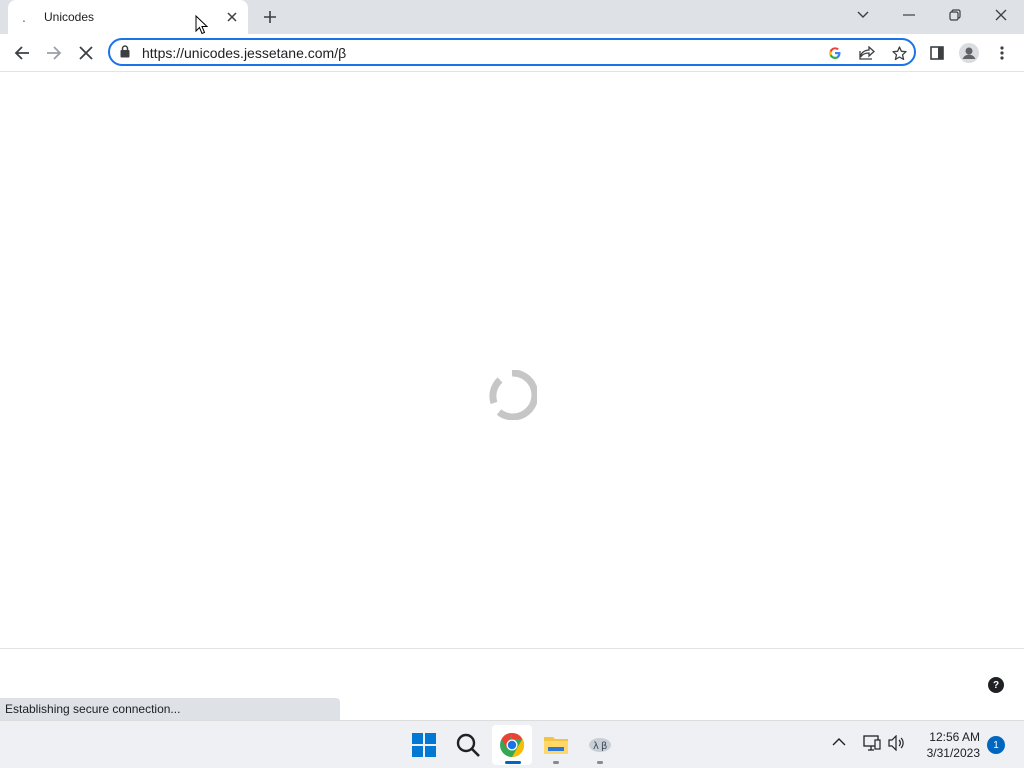 The width and height of the screenshot is (1024, 768). Describe the element at coordinates (835, 53) in the screenshot. I see `google-lens-icon` at that location.